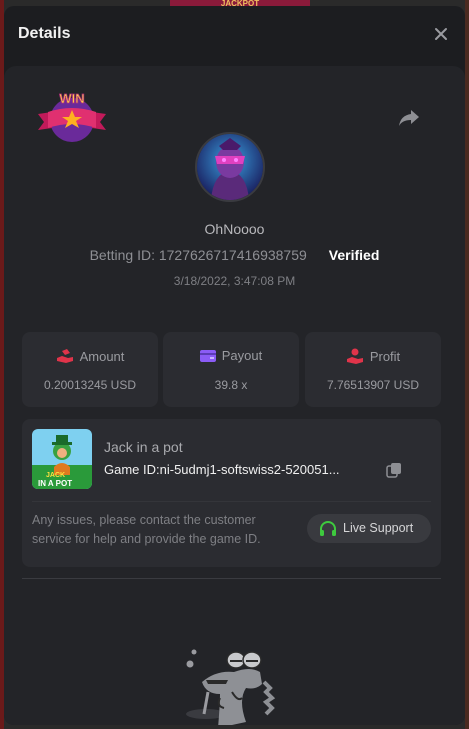  What do you see at coordinates (143, 447) in the screenshot?
I see `game-name: Jack in a pot` at bounding box center [143, 447].